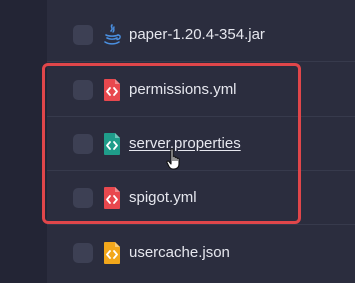 The height and width of the screenshot is (283, 355). What do you see at coordinates (179, 253) in the screenshot?
I see `file-name: usercache.json` at bounding box center [179, 253].